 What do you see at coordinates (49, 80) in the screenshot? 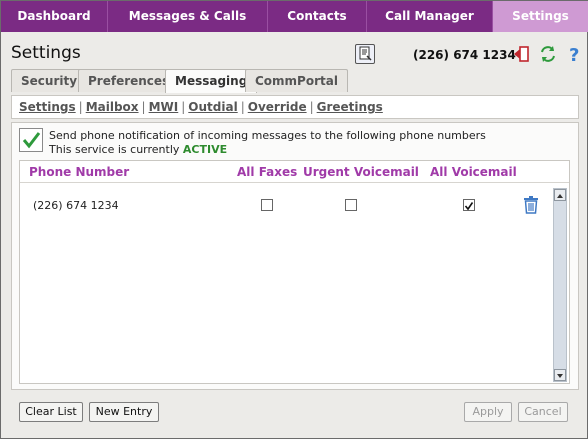
I see `tab-security: Security` at bounding box center [49, 80].